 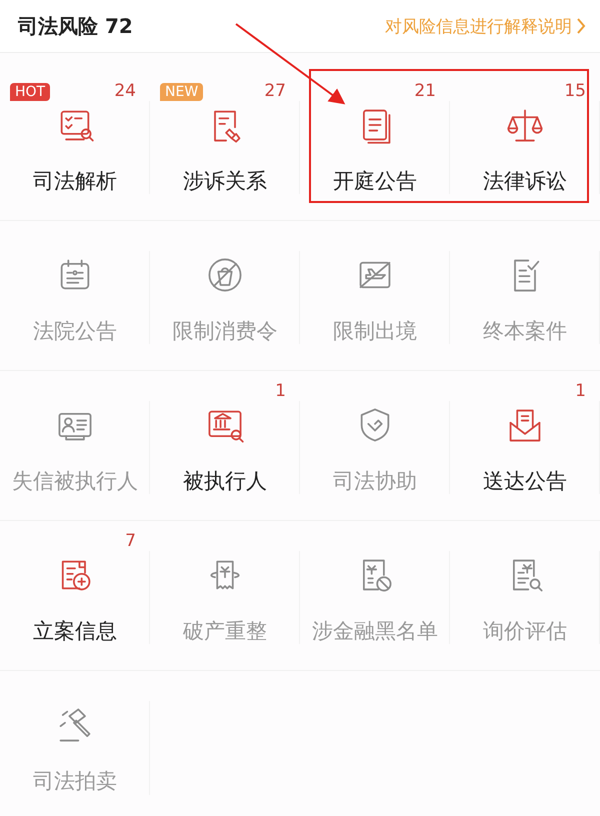 I want to click on risk-category-tile: 破产重整, so click(x=225, y=596).